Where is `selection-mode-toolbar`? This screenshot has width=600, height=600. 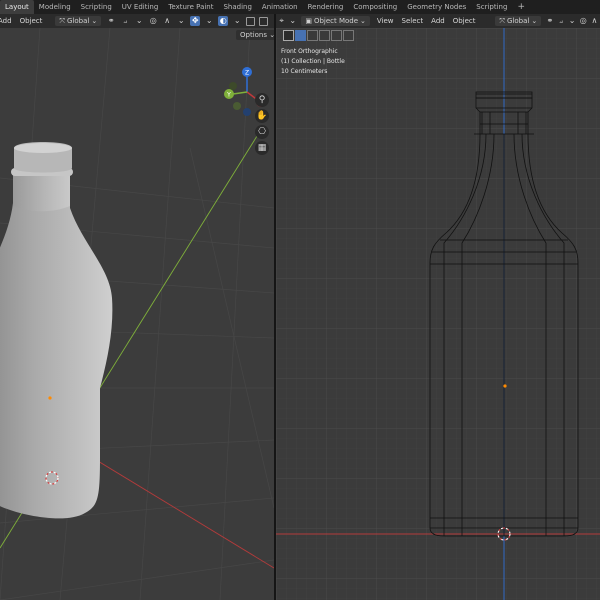 selection-mode-toolbar is located at coordinates (318, 35).